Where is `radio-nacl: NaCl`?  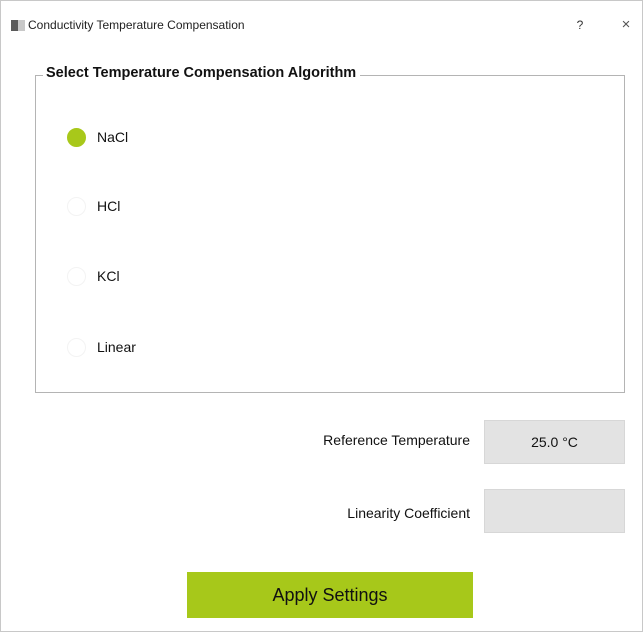 radio-nacl: NaCl is located at coordinates (167, 138).